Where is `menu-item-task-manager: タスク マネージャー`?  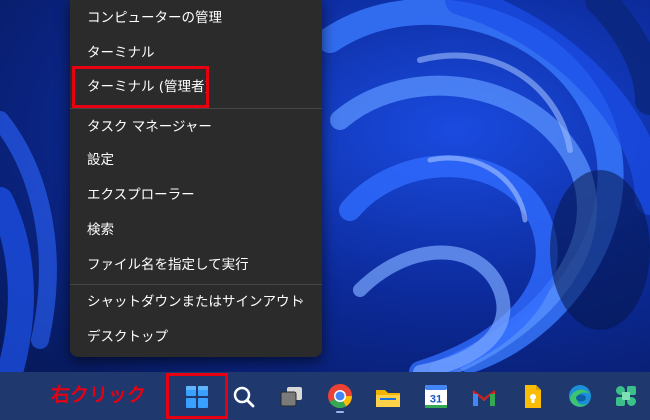
menu-item-task-manager: タスク マネージャー is located at coordinates (196, 127).